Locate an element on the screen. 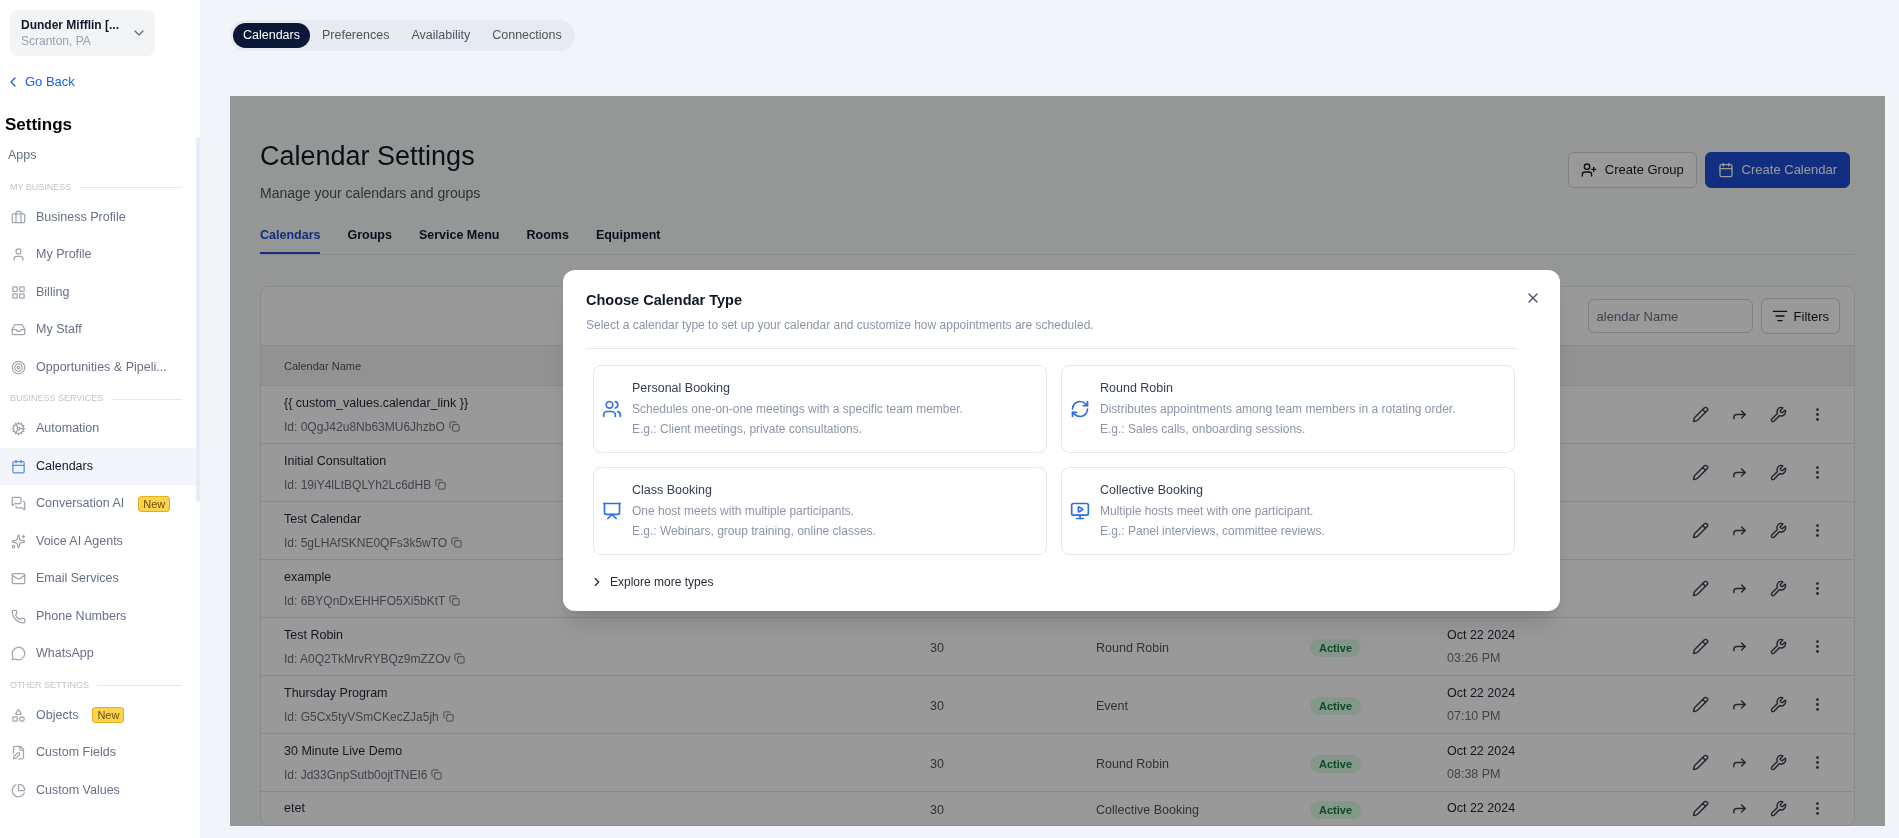 The image size is (1899, 838). type-example: E.g.: Webinars, group training, online classes. is located at coordinates (754, 532).